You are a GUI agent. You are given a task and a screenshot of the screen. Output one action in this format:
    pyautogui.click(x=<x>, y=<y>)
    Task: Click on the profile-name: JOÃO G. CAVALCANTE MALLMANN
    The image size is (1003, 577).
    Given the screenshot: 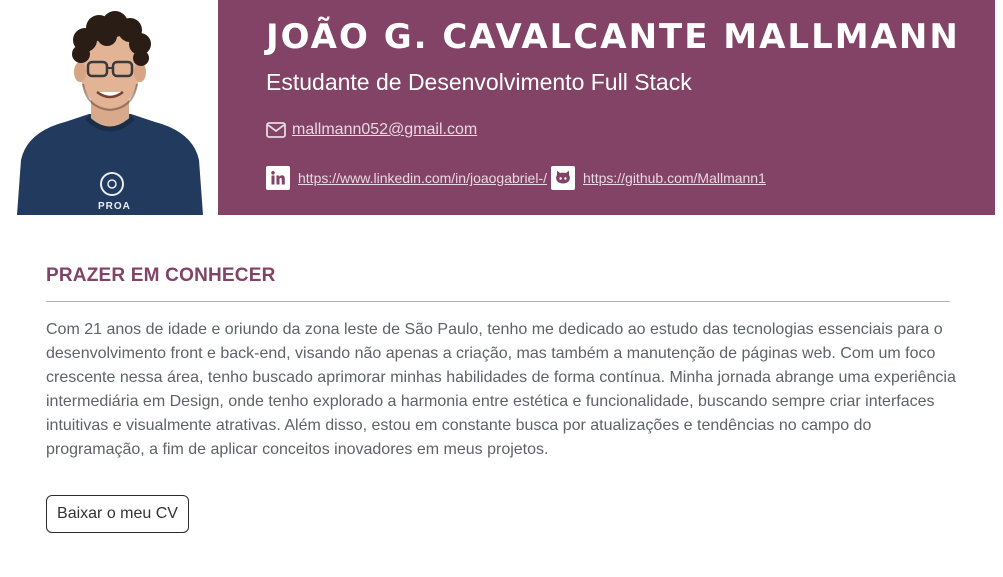 What is the action you would take?
    pyautogui.click(x=613, y=37)
    